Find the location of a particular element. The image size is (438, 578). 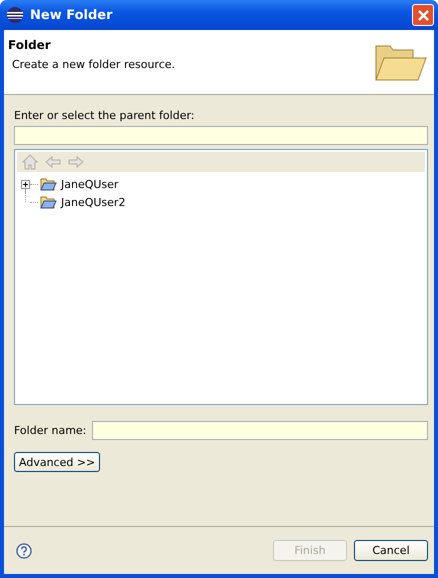

expand-toggle-icon is located at coordinates (25, 184).